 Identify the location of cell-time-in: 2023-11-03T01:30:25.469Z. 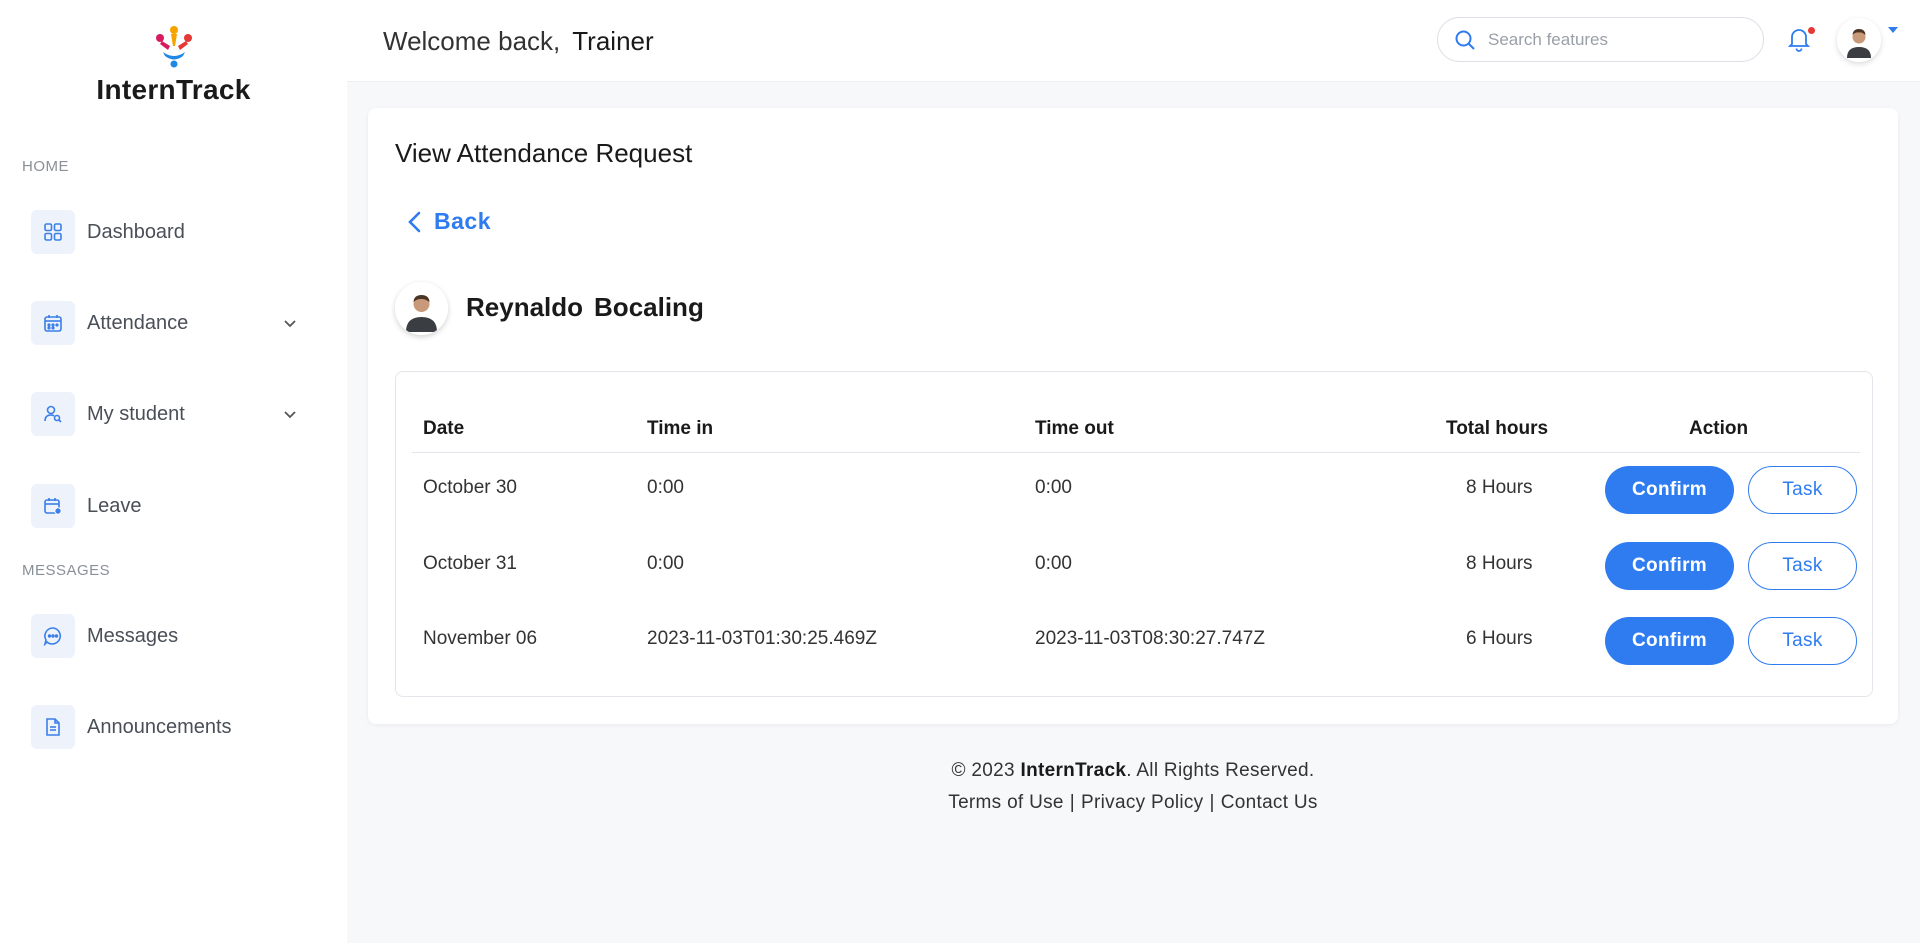
(762, 638).